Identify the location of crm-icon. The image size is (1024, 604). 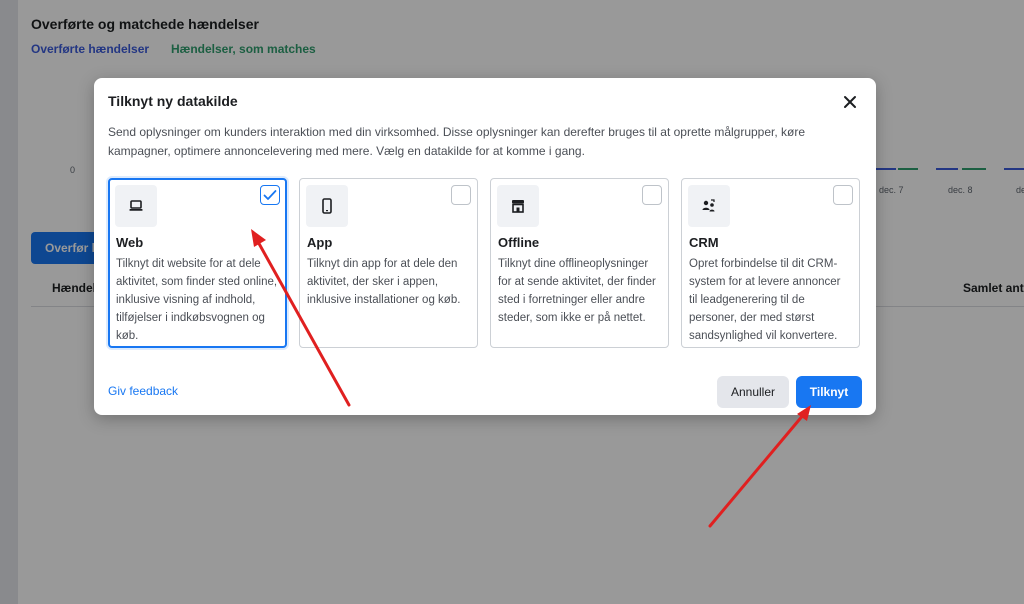
(709, 206).